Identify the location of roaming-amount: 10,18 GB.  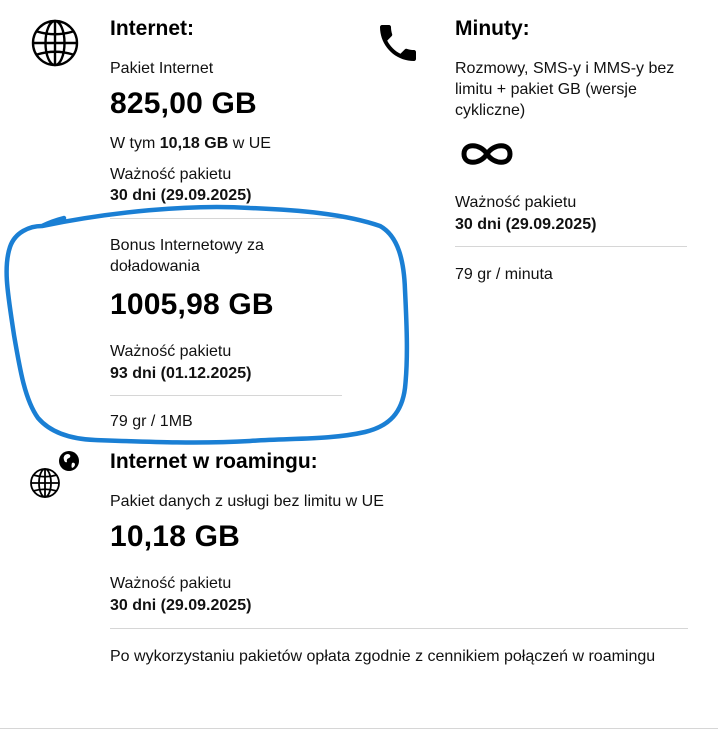
(175, 536).